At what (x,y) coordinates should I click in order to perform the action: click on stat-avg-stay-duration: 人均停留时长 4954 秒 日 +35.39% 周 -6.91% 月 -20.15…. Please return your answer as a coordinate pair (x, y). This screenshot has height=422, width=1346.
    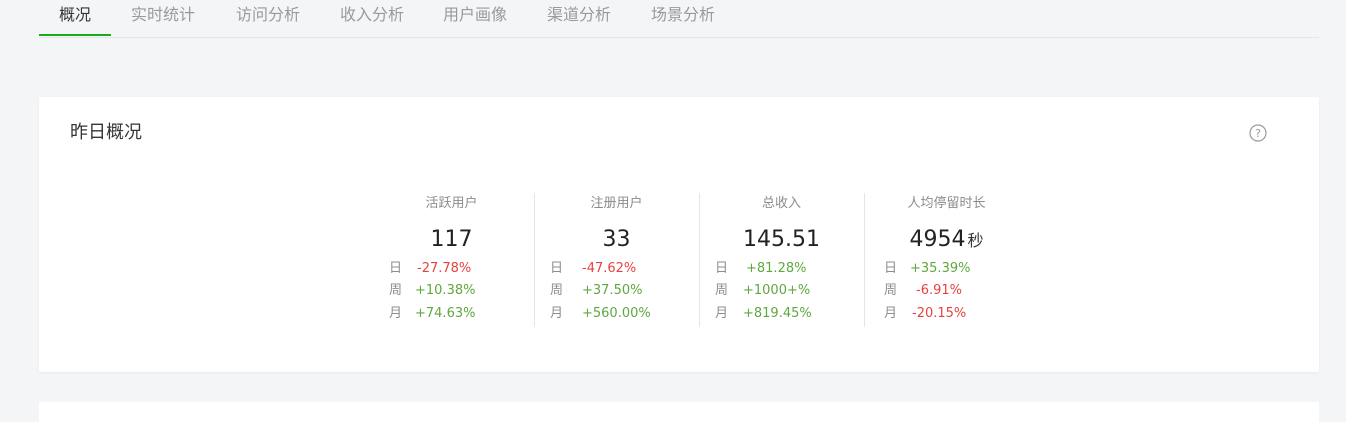
    Looking at the image, I should click on (946, 260).